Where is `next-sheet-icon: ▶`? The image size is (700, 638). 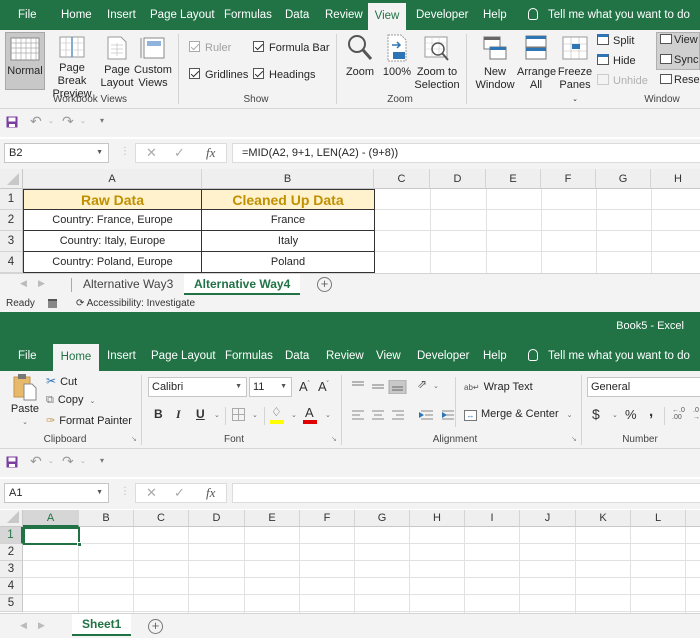 next-sheet-icon: ▶ is located at coordinates (41, 625).